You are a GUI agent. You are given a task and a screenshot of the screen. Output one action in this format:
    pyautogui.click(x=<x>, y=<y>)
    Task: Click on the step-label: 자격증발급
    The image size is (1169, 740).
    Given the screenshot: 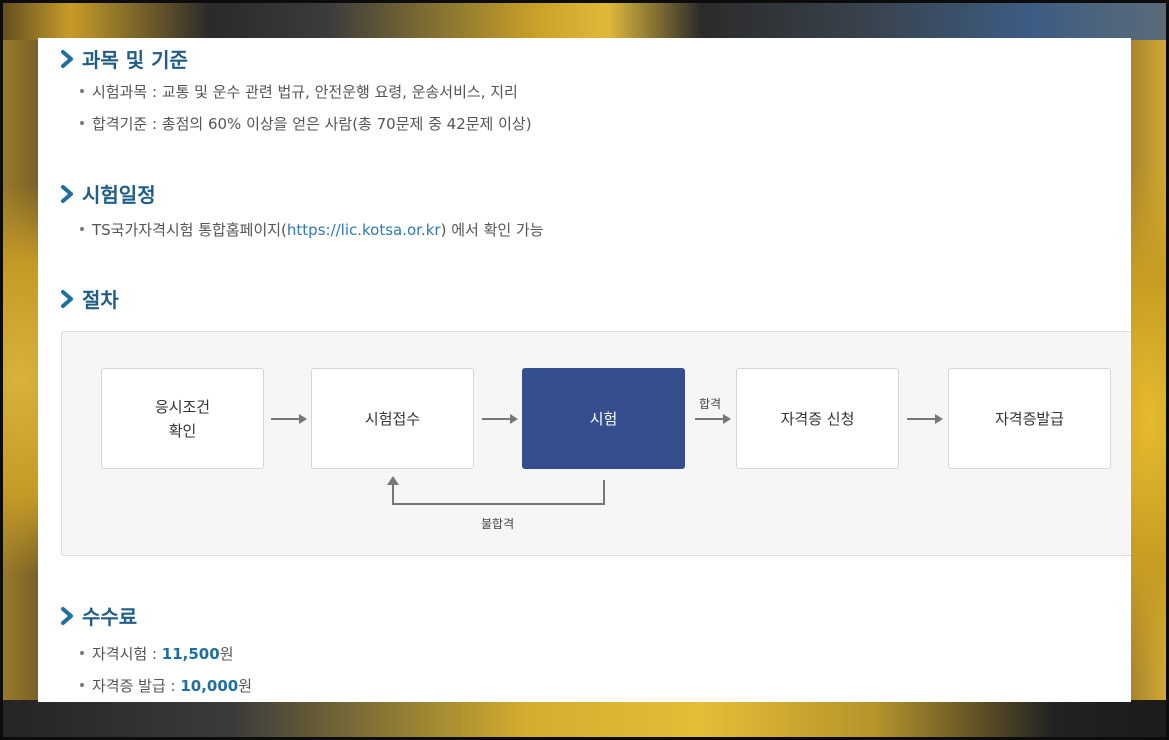 What is the action you would take?
    pyautogui.click(x=1029, y=418)
    